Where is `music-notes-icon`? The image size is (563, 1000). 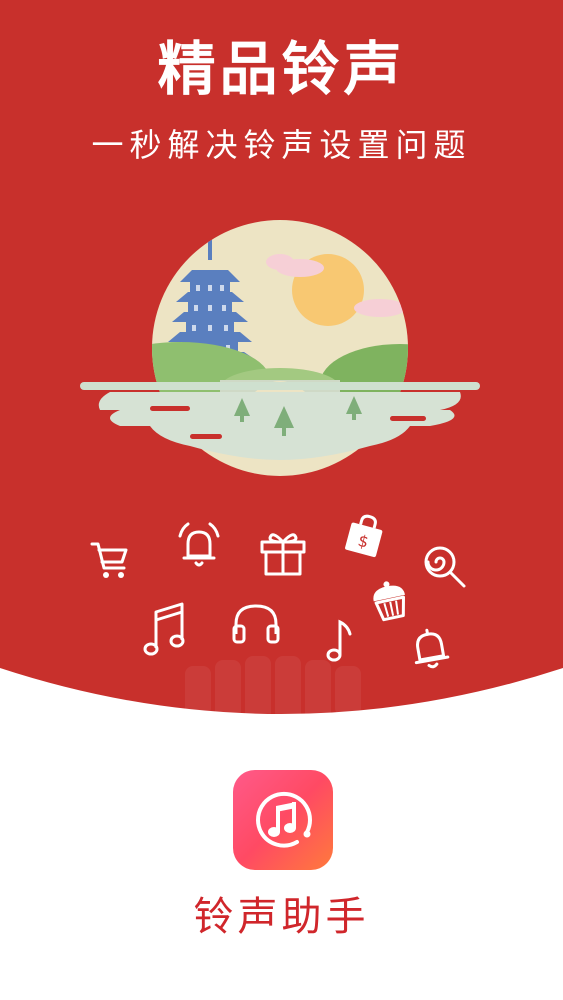
music-notes-icon is located at coordinates (164, 629).